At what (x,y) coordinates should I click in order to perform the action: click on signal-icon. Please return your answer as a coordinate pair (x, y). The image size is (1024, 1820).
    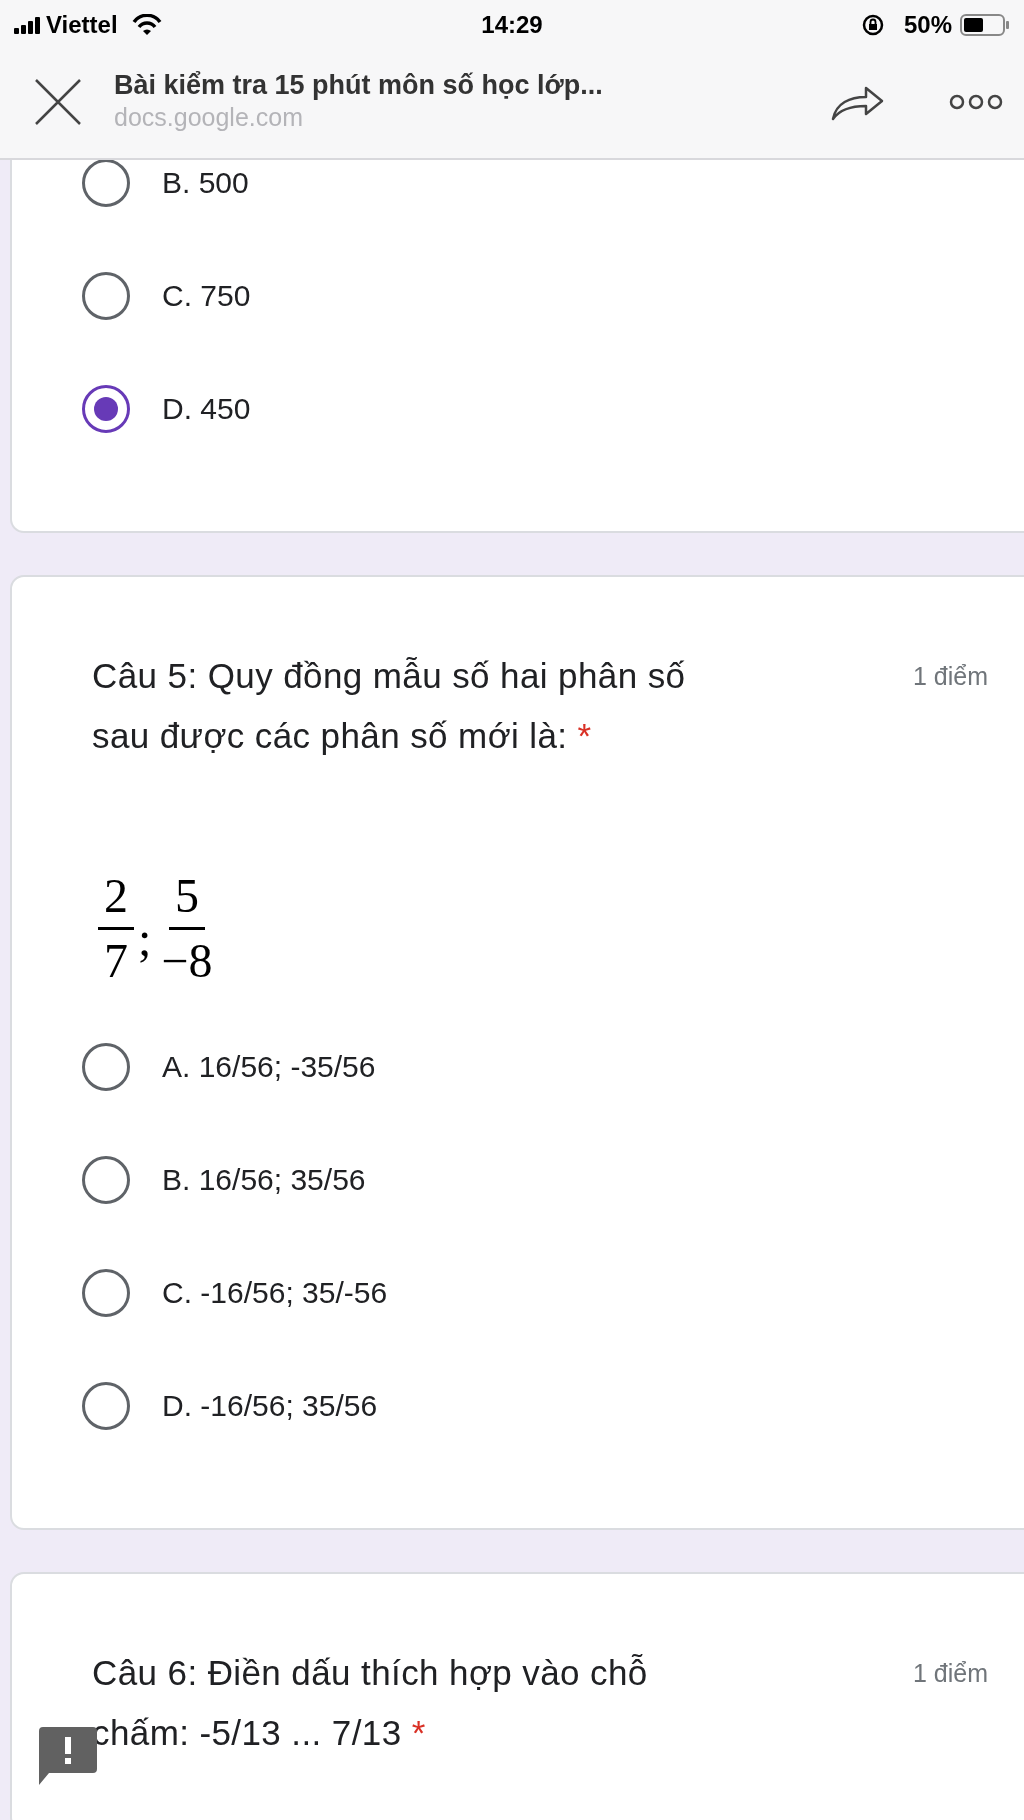
    Looking at the image, I should click on (27, 25).